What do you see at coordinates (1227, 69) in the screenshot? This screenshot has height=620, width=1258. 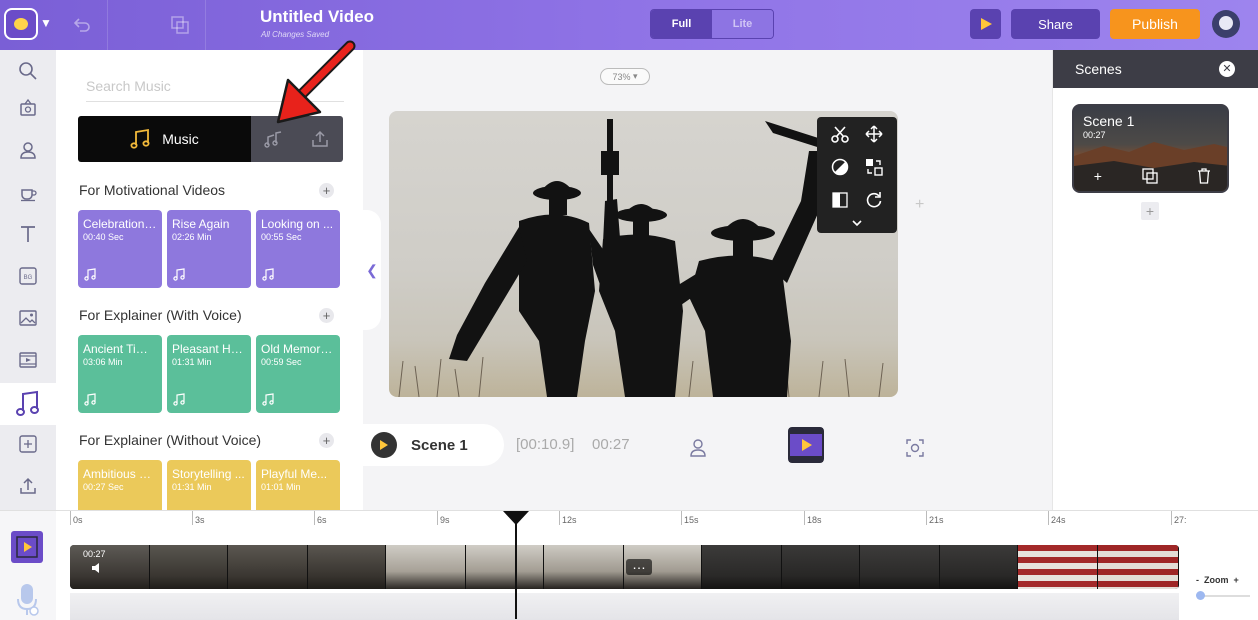 I see `close-scenes-button: ✕` at bounding box center [1227, 69].